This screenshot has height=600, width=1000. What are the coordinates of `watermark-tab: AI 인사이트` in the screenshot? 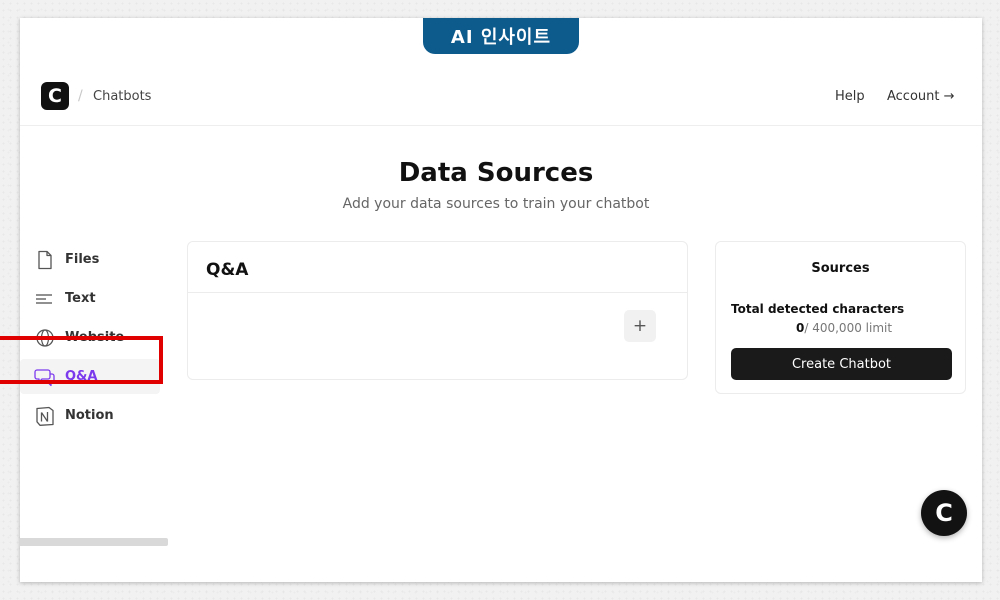 It's located at (501, 36).